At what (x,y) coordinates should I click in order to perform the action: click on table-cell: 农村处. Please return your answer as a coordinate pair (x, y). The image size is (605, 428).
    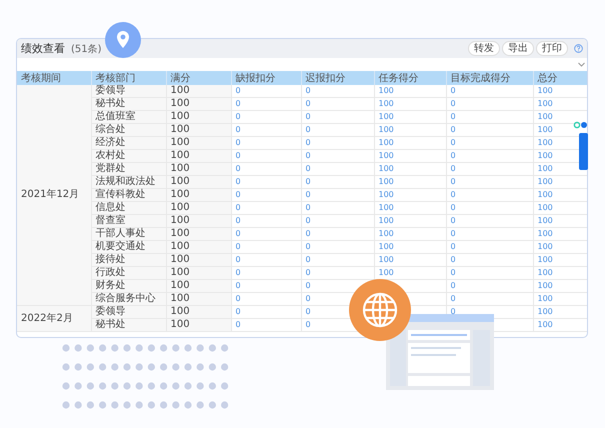
    Looking at the image, I should click on (111, 155).